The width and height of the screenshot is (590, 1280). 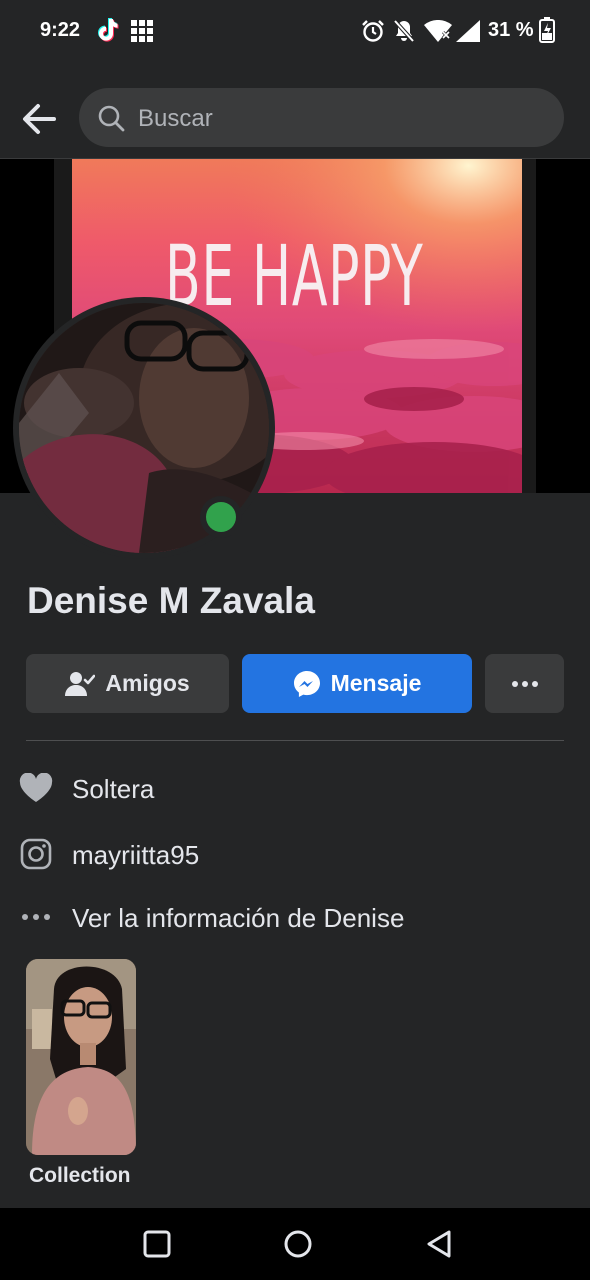 What do you see at coordinates (36, 788) in the screenshot?
I see `heart-icon` at bounding box center [36, 788].